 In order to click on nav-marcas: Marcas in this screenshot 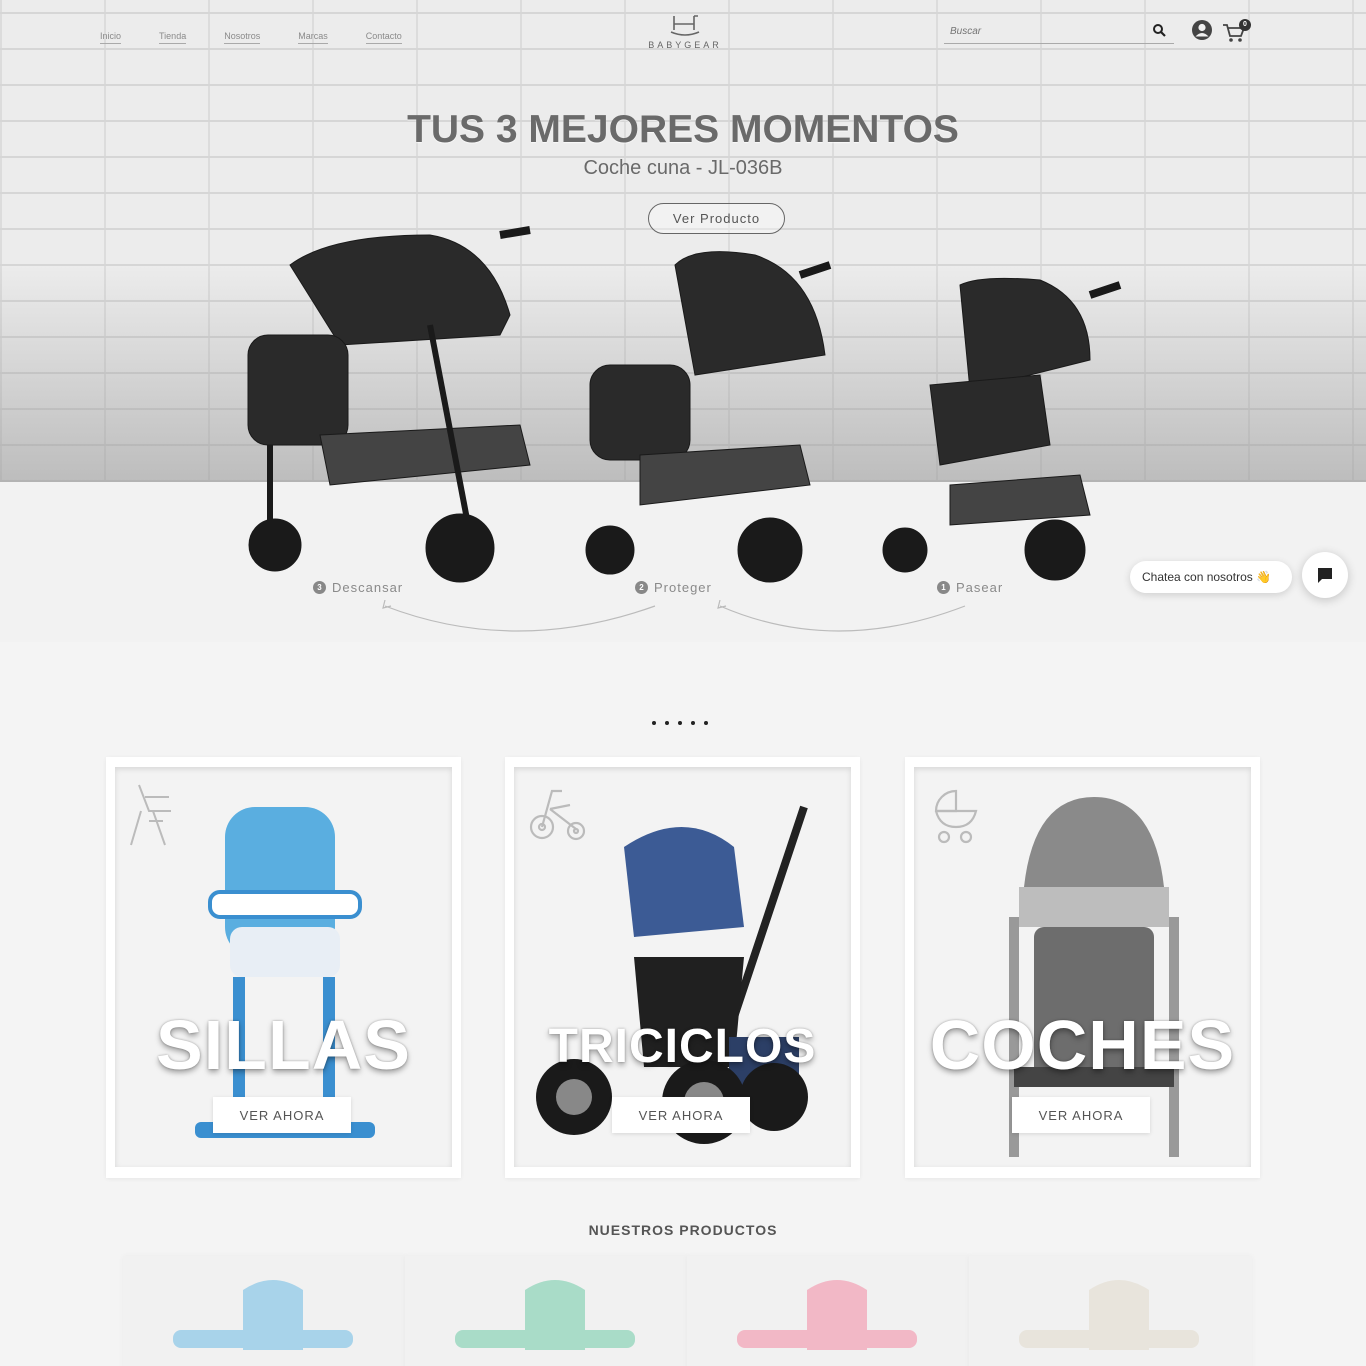, I will do `click(313, 37)`.